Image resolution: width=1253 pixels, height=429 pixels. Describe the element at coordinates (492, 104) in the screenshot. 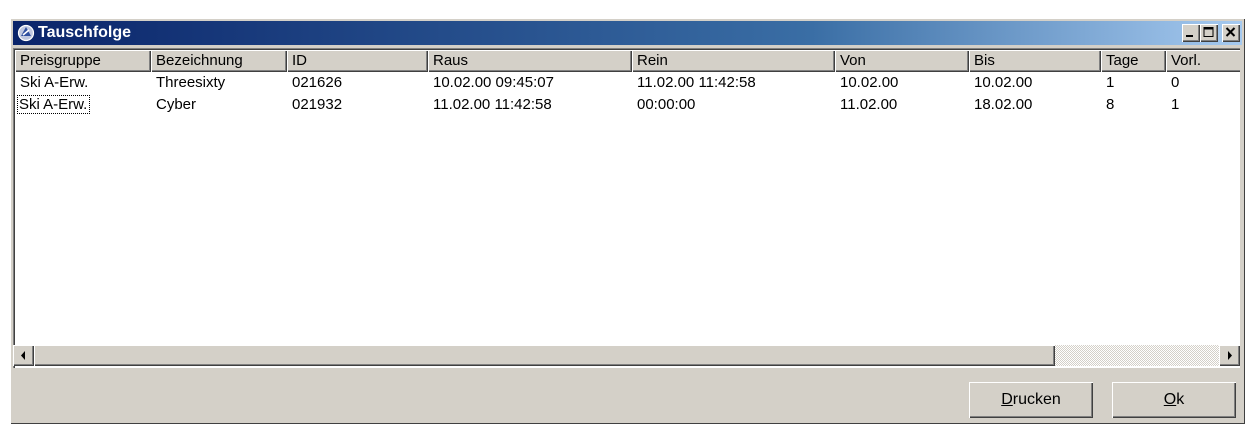

I see `cell-raus: 11.02.00 11:42:58` at that location.